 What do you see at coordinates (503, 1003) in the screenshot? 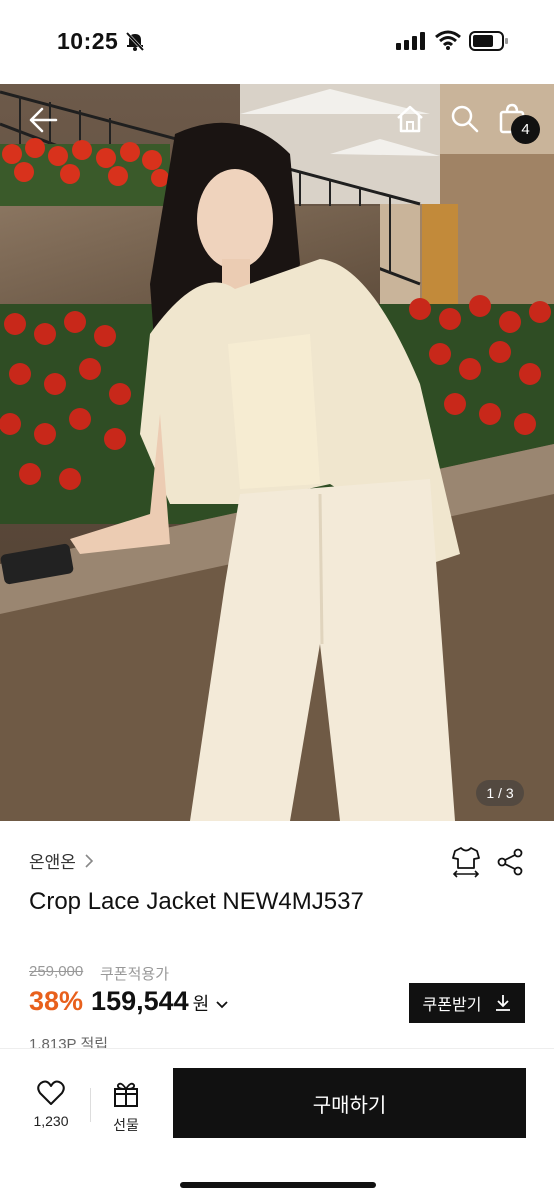
I see `download-icon` at bounding box center [503, 1003].